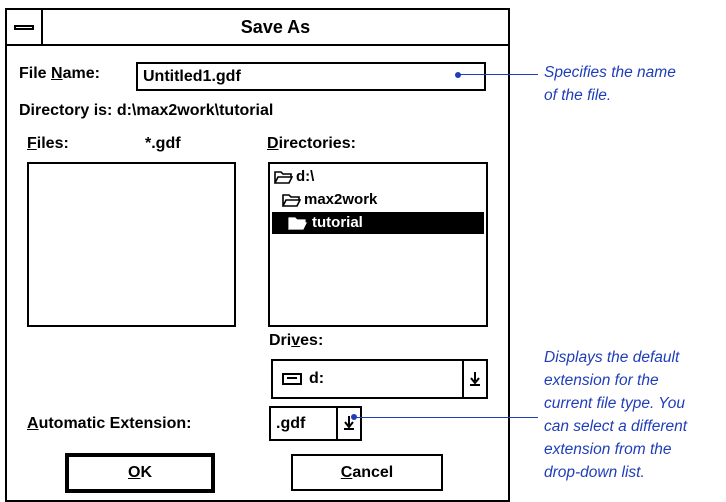  What do you see at coordinates (610, 84) in the screenshot?
I see `file-name-callout: Specifies the name of the file.` at bounding box center [610, 84].